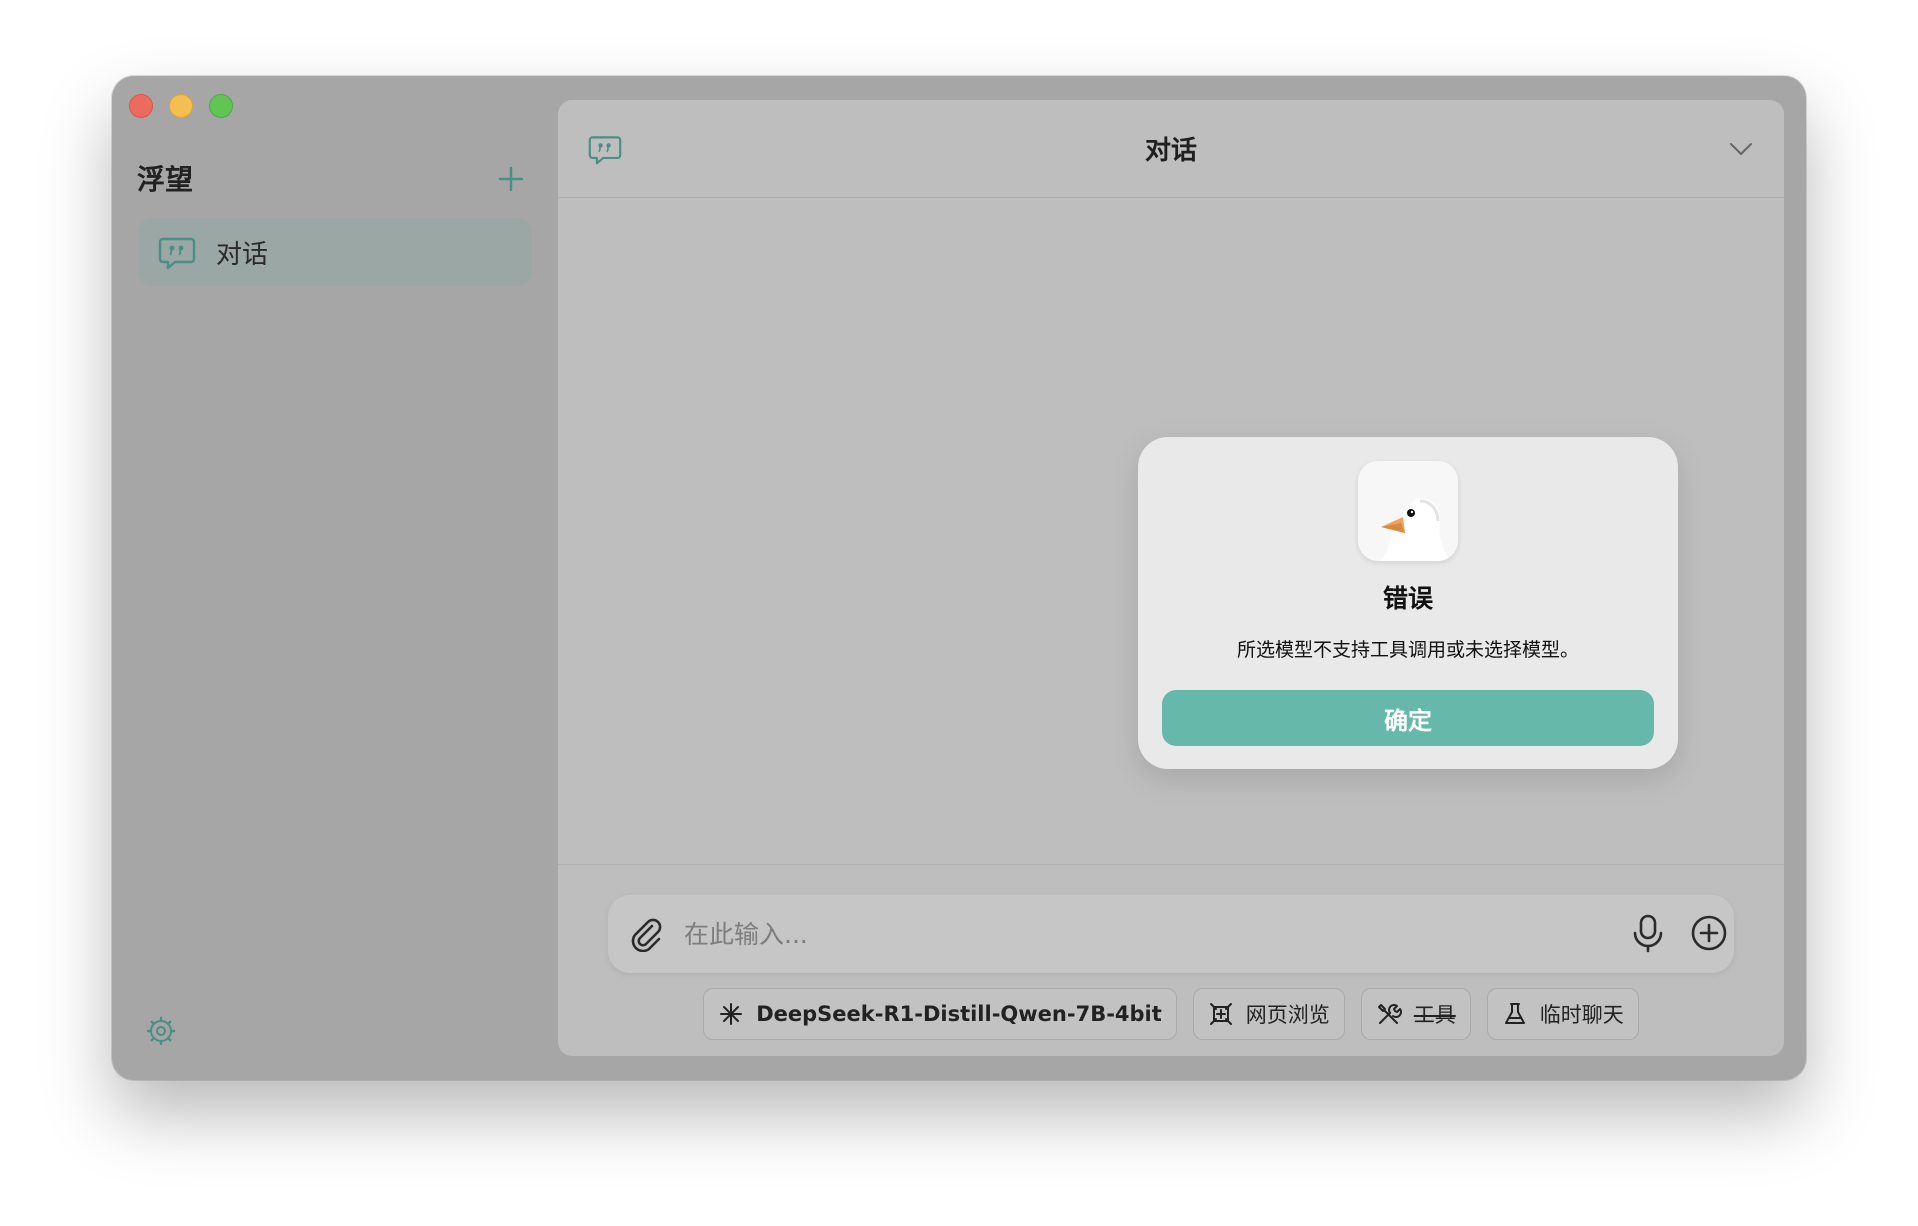 The width and height of the screenshot is (1918, 1226). I want to click on page-title: 对话, so click(1170, 151).